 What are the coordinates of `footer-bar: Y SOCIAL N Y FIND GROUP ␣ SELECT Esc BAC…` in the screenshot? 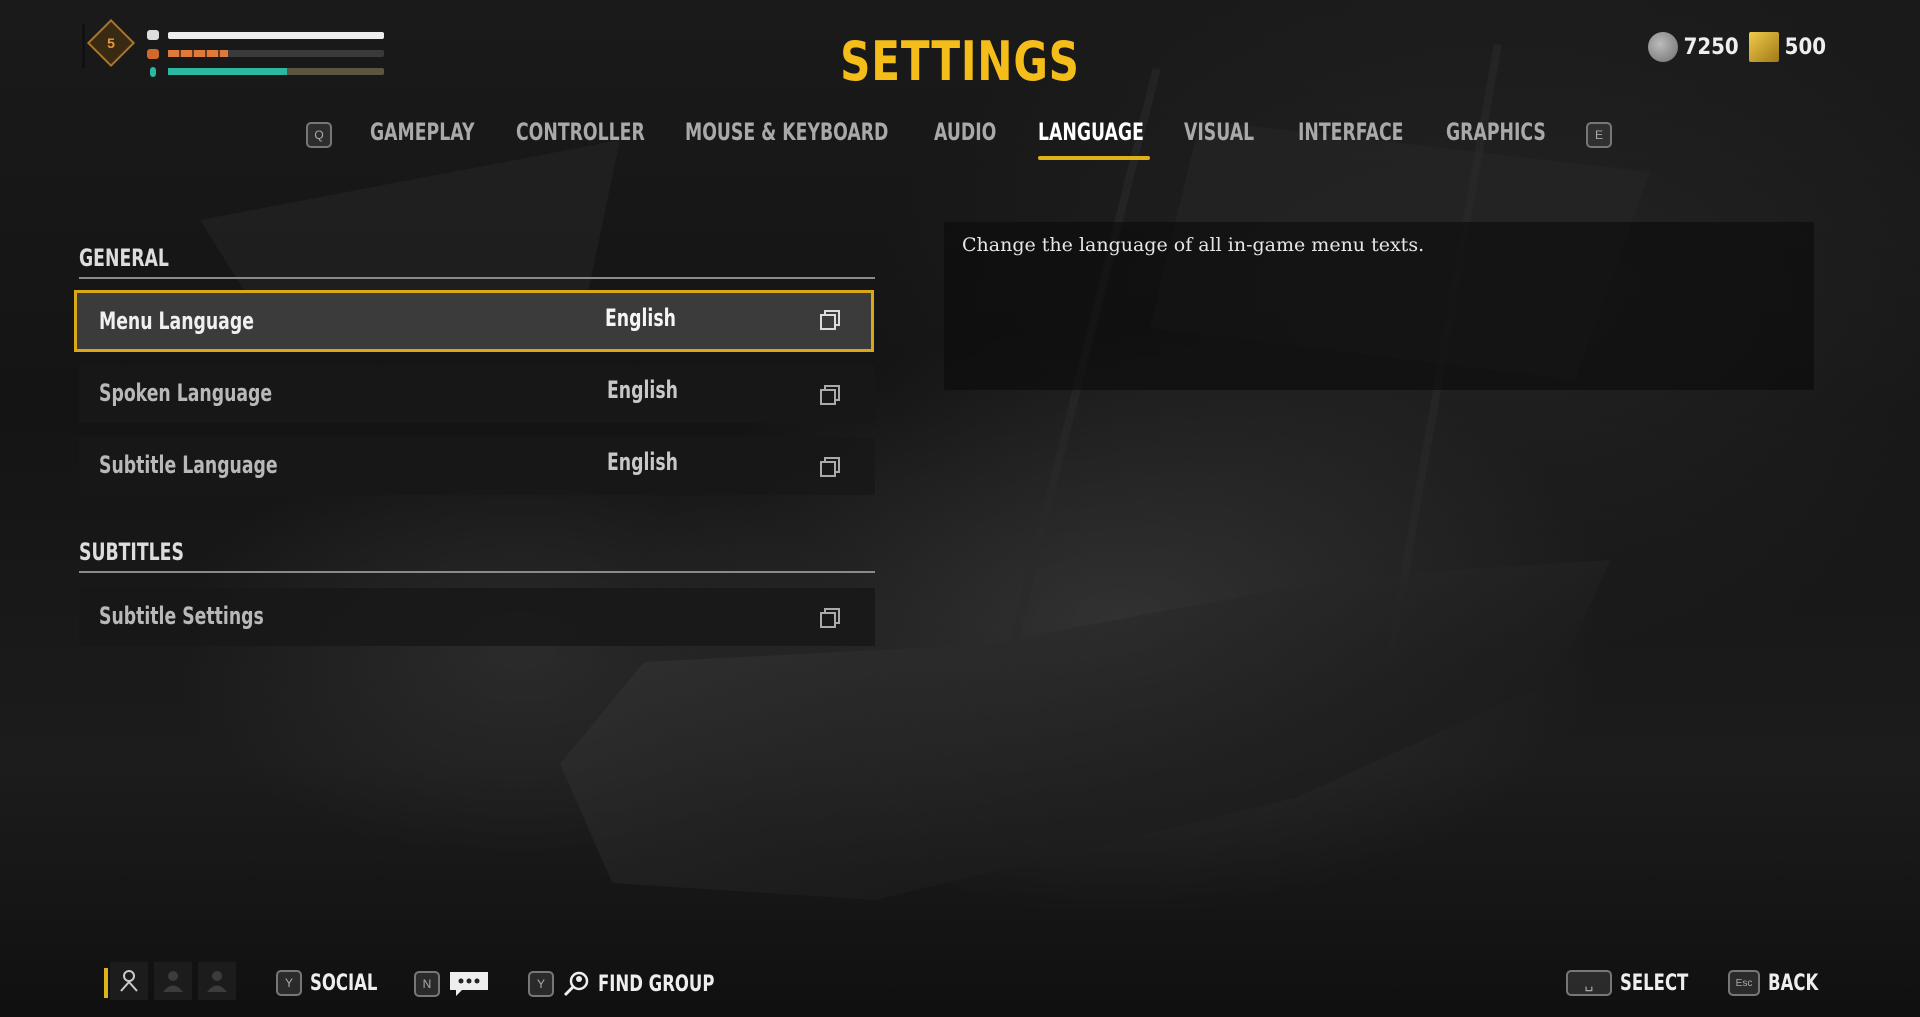 It's located at (960, 983).